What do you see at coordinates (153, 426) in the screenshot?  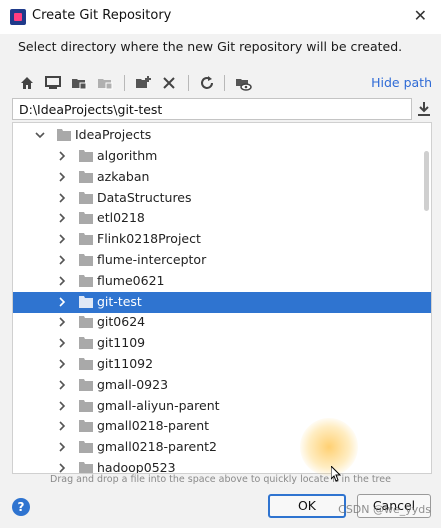 I see `tree-item-label: gmall0218-parent` at bounding box center [153, 426].